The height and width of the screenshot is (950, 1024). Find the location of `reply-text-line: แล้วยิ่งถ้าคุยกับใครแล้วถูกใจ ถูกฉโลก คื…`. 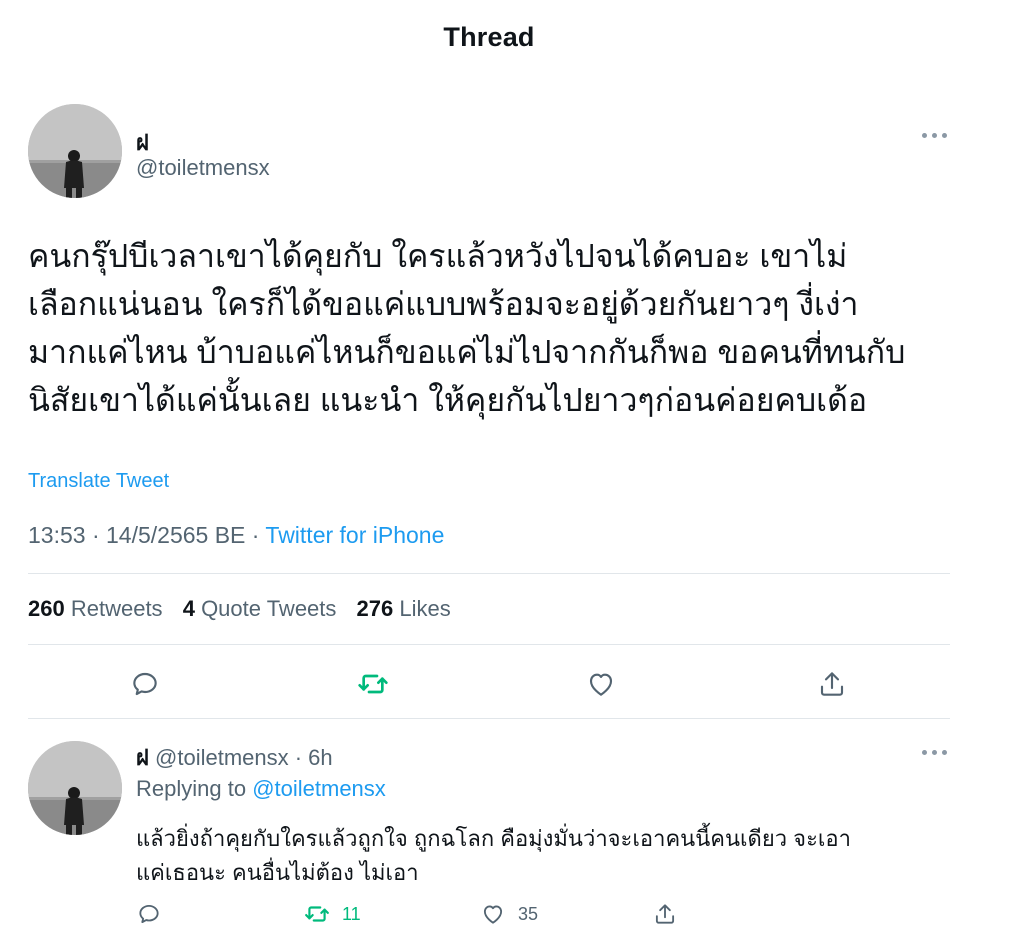

reply-text-line: แล้วยิ่งถ้าคุยกับใครแล้วถูกใจ ถูกฉโลก คื… is located at coordinates (493, 838).